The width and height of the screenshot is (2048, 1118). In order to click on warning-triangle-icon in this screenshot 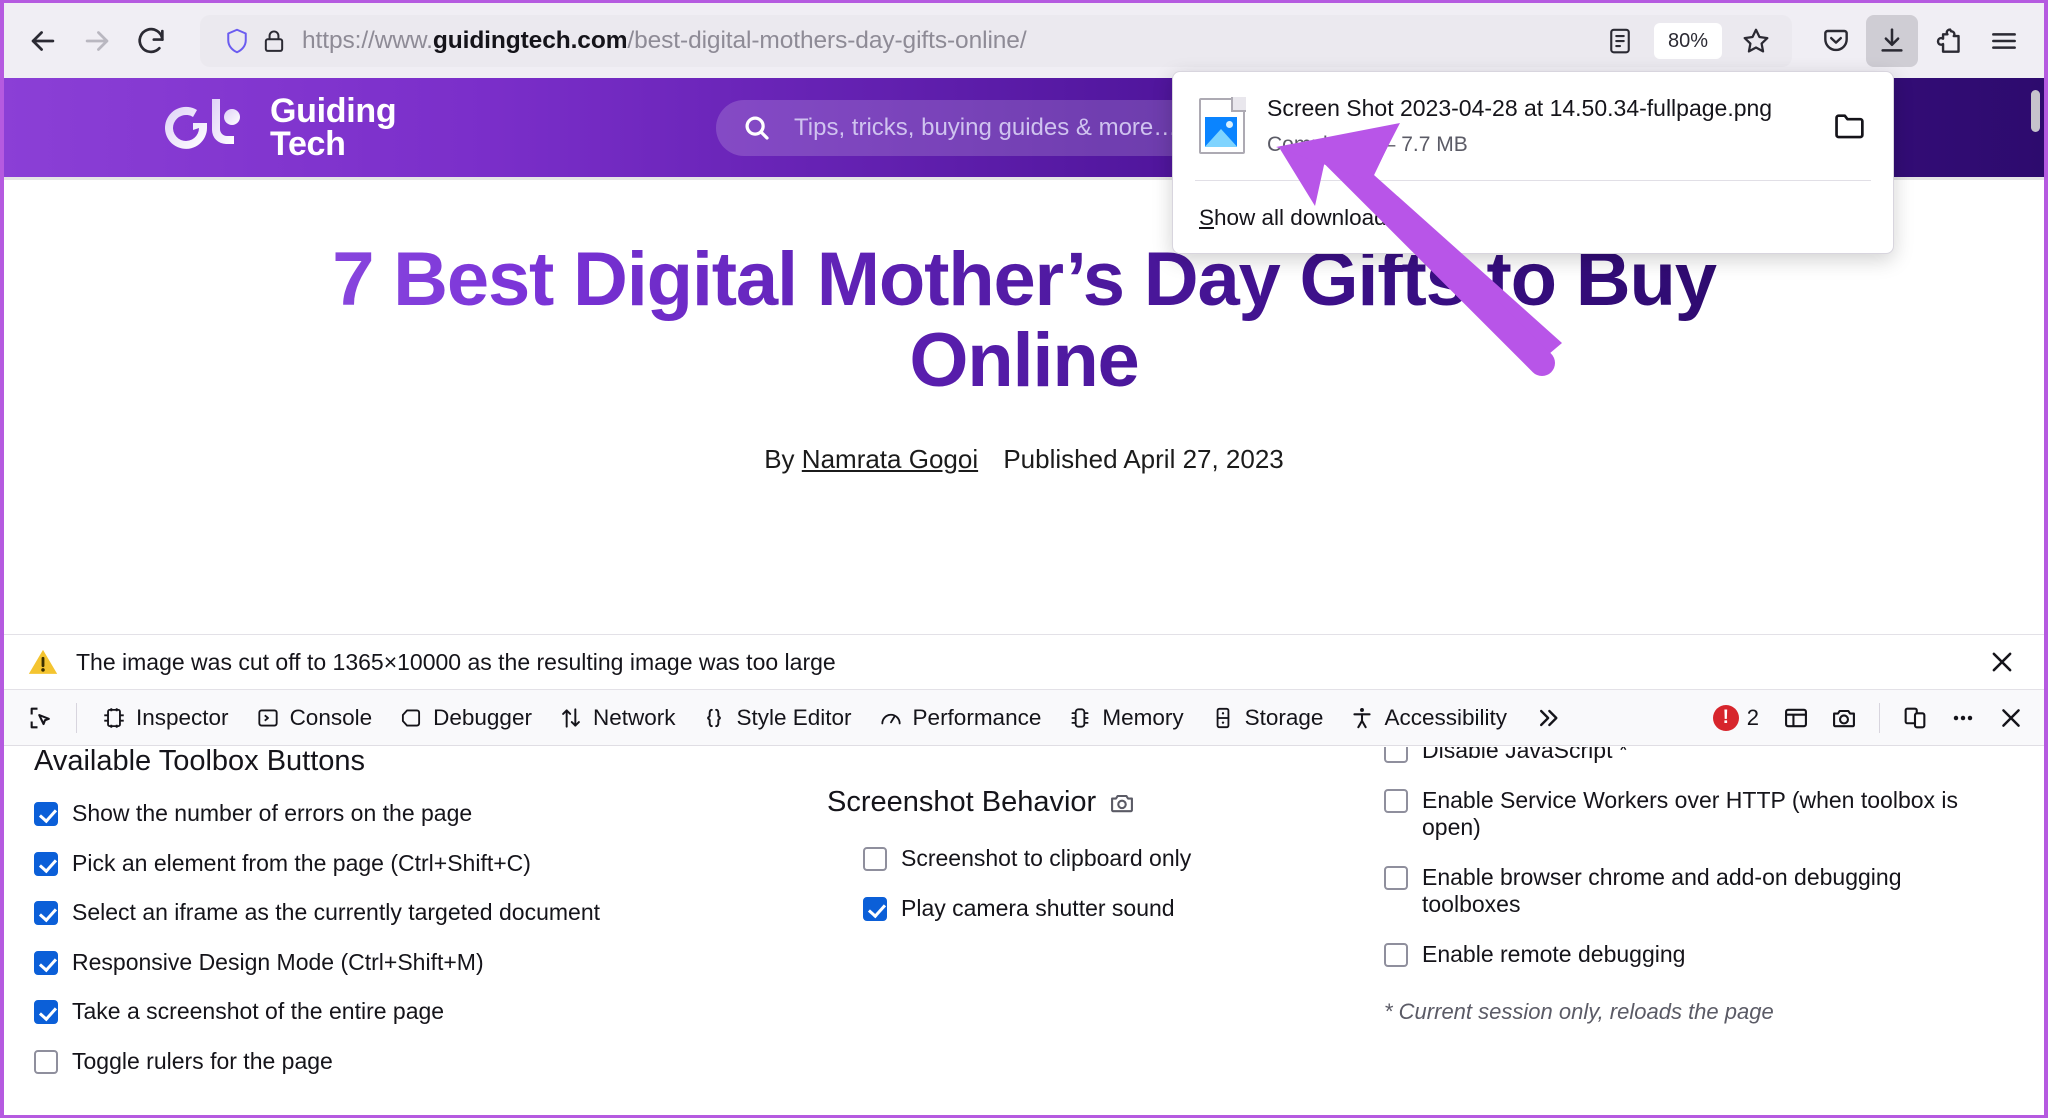, I will do `click(43, 662)`.